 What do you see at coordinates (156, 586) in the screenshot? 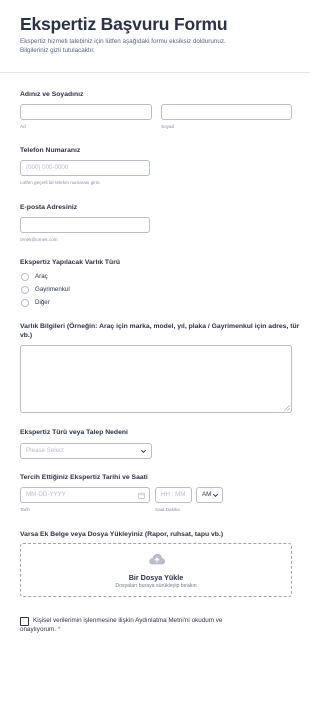
I see `upload-subtitle: Dosyaları buraya sürükleyip bırakın` at bounding box center [156, 586].